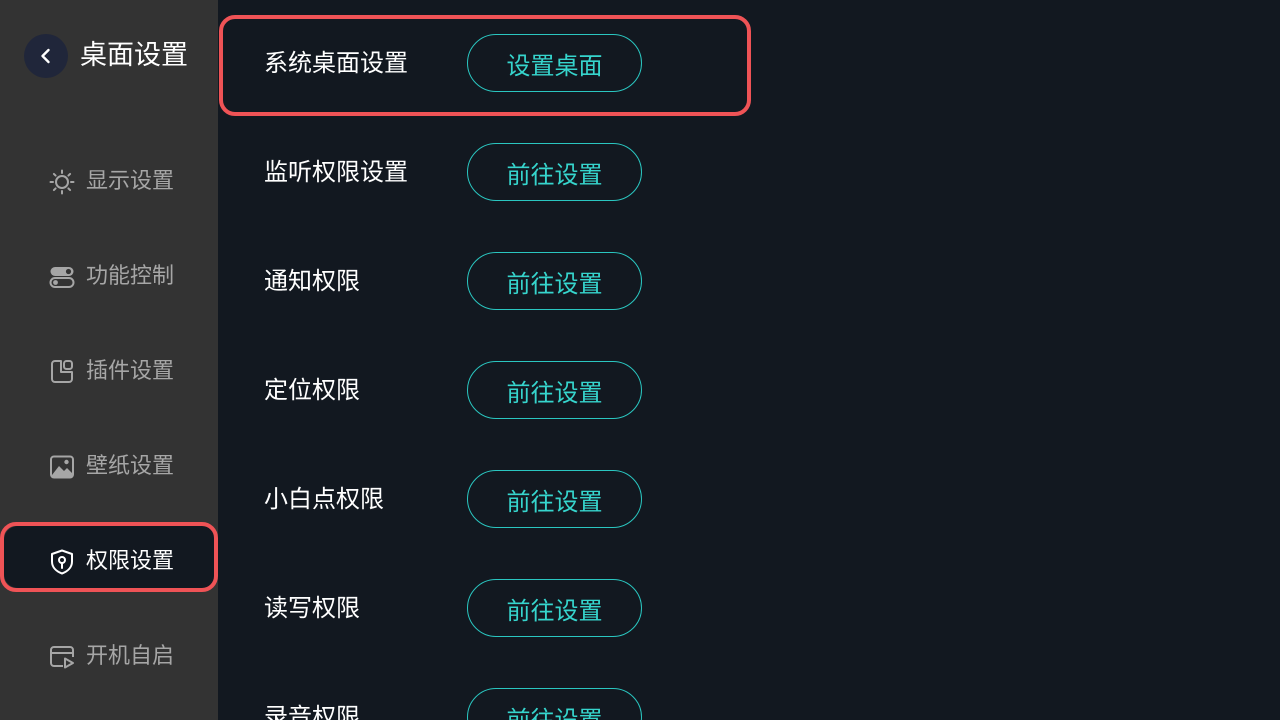 Image resolution: width=1280 pixels, height=720 pixels. I want to click on chevron-left-icon, so click(45, 56).